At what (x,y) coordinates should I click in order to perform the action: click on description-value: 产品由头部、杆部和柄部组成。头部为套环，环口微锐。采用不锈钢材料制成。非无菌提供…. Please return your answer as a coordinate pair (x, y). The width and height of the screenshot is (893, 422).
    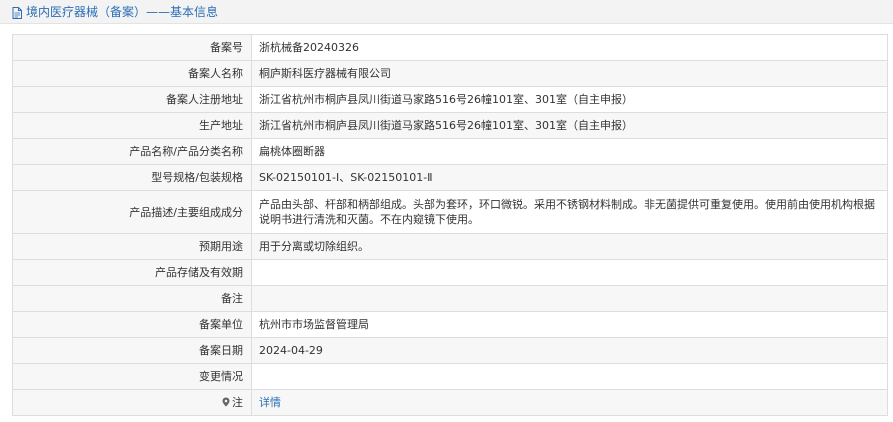
    Looking at the image, I should click on (569, 212).